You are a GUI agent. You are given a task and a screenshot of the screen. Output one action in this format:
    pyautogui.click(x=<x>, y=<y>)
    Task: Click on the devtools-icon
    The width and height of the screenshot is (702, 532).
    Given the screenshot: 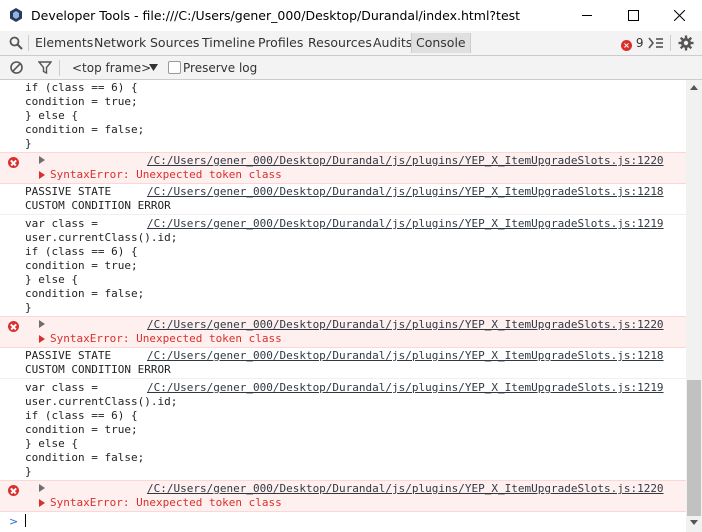 What is the action you would take?
    pyautogui.click(x=16, y=15)
    